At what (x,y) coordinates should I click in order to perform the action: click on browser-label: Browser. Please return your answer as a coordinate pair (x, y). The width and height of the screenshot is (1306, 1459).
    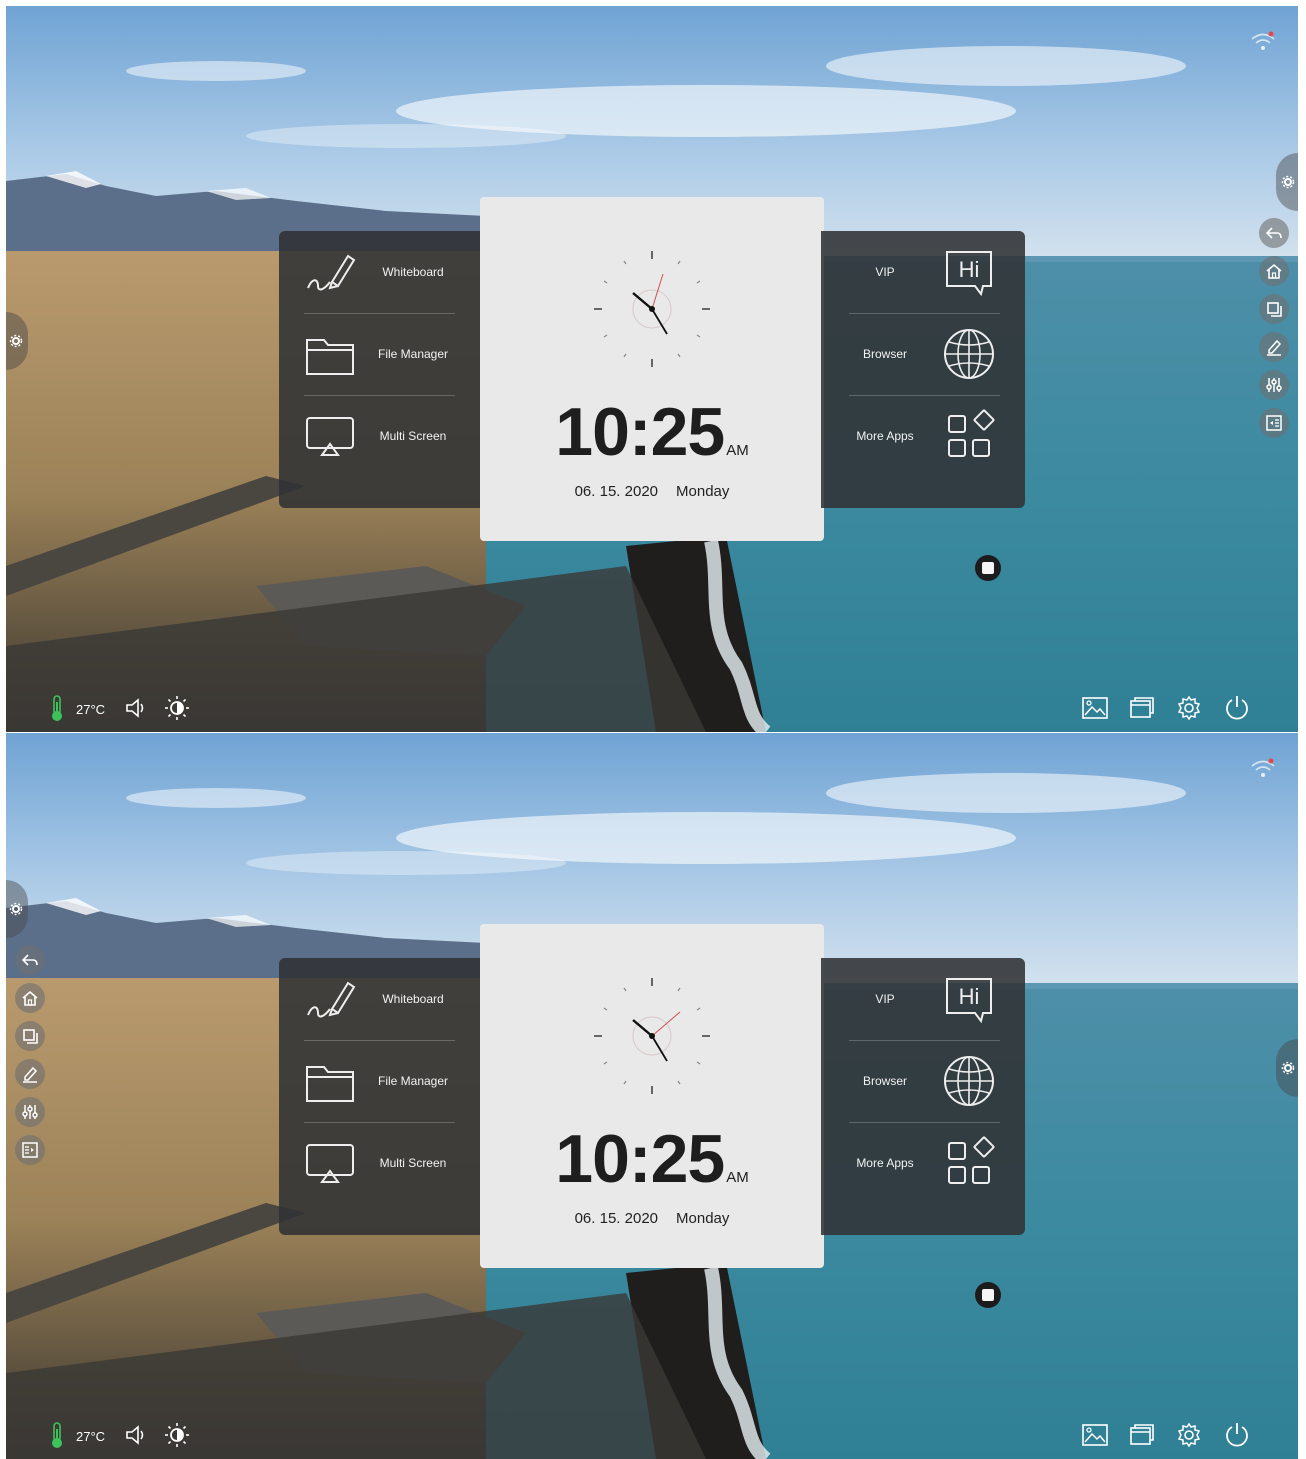
    Looking at the image, I should click on (884, 1081).